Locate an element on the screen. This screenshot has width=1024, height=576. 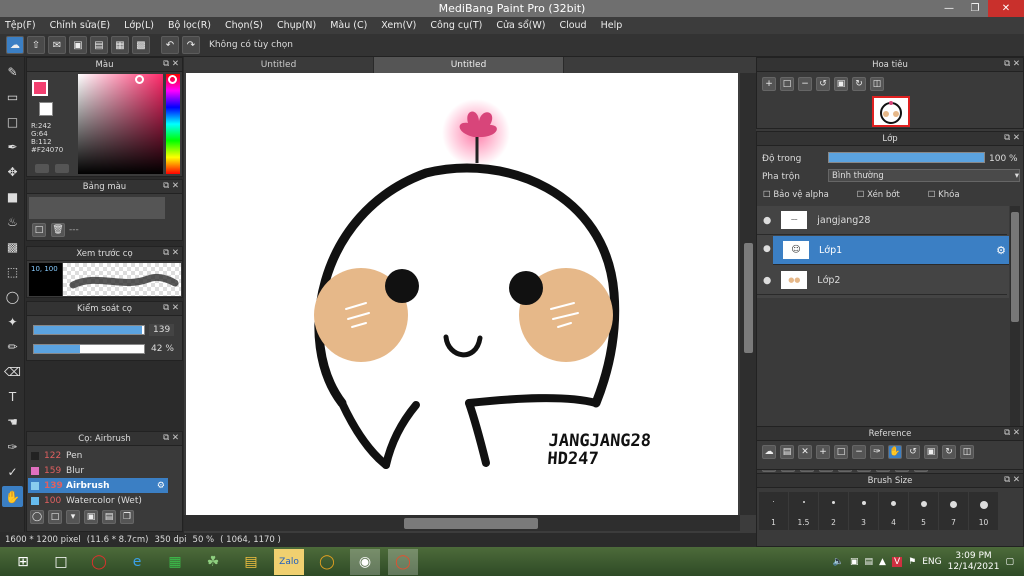
gradient-tool-icon: ▩ is located at coordinates (12, 246).